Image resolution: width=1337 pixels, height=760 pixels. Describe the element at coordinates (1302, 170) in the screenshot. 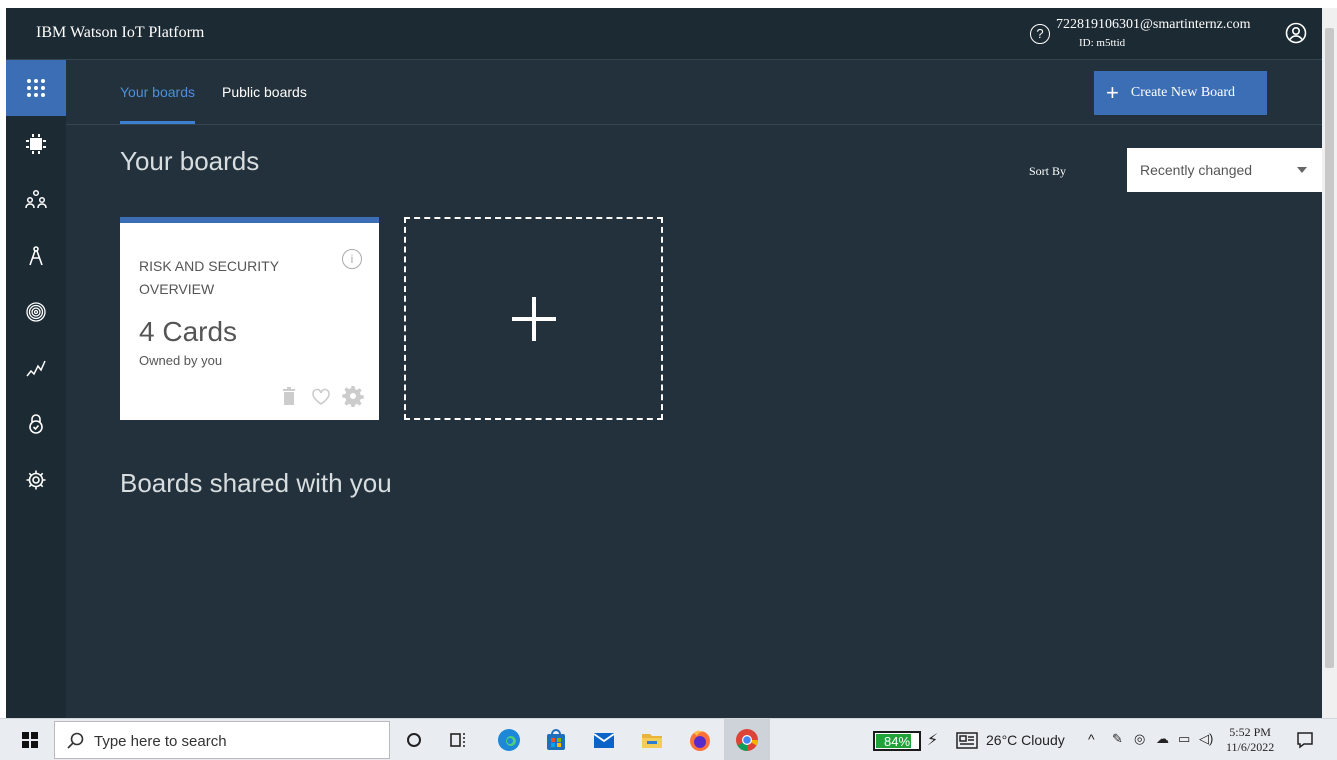

I see `chevron-down-icon` at that location.